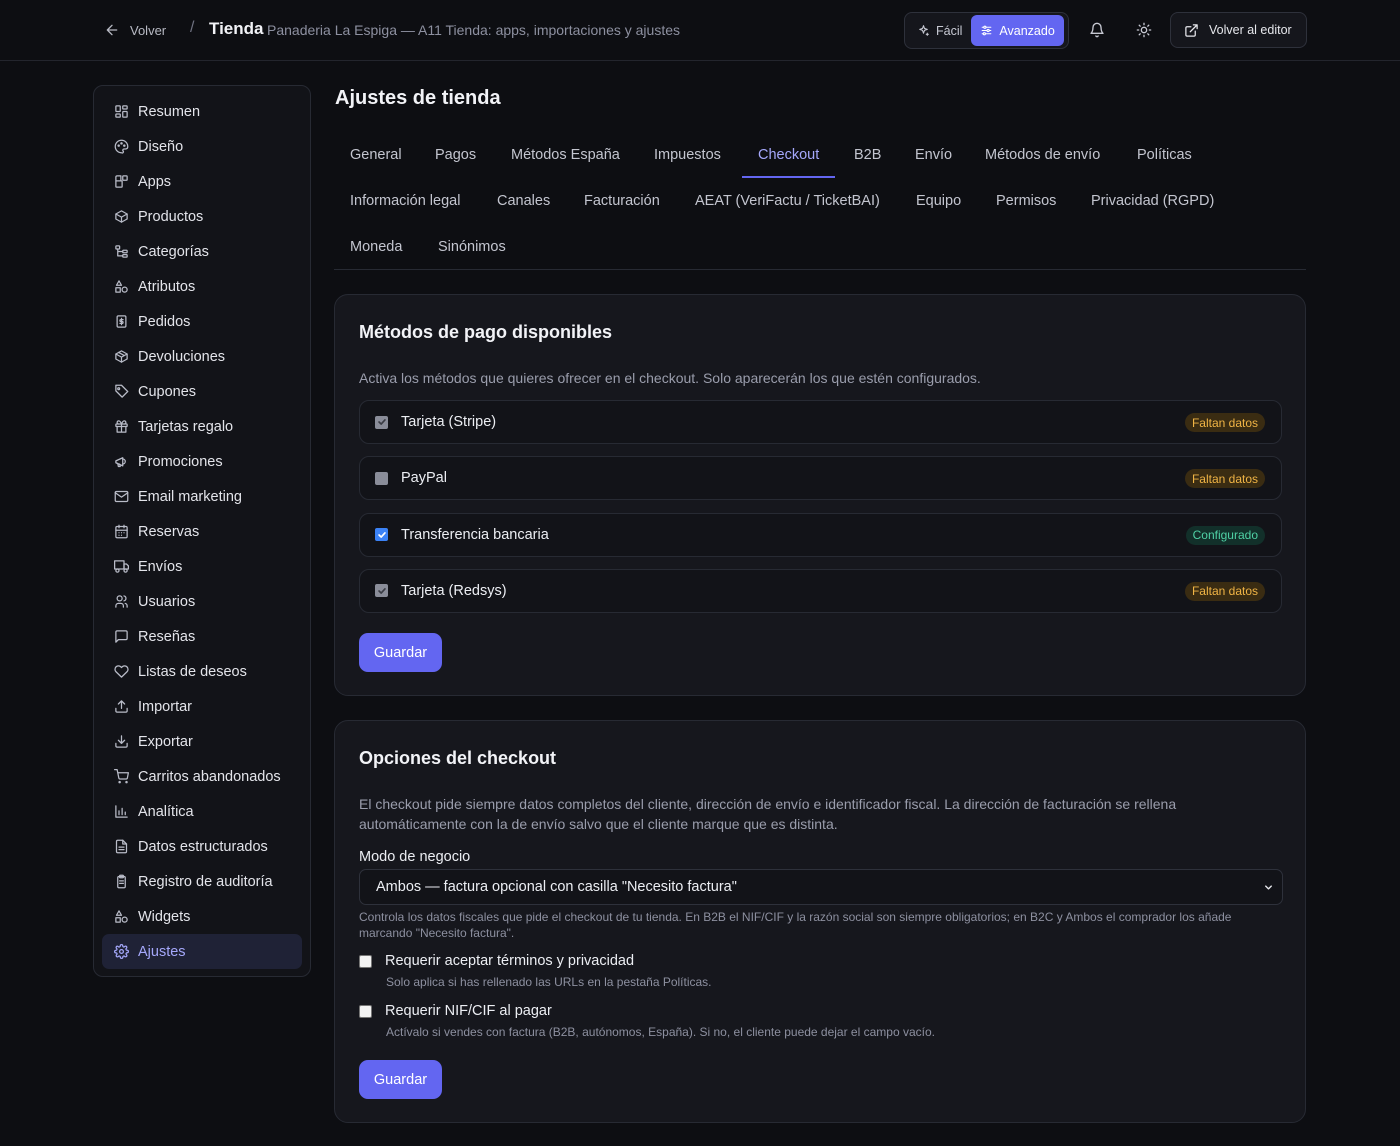  Describe the element at coordinates (202, 846) in the screenshot. I see `sidebar-item-datos-estructurados: Datos estructurados` at that location.